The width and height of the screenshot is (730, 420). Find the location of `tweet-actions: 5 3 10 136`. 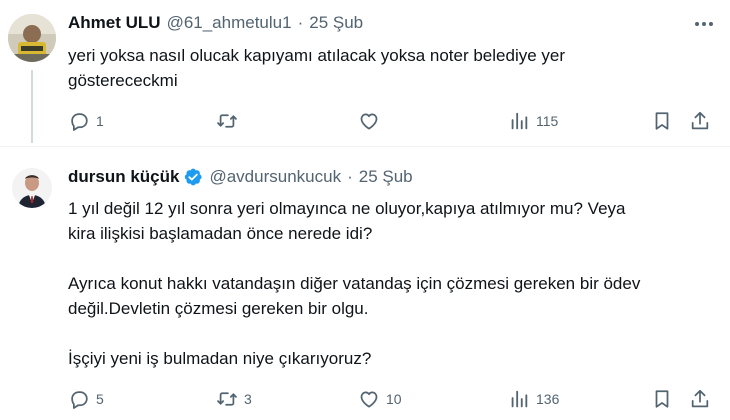

tweet-actions: 5 3 10 136 is located at coordinates (393, 399).